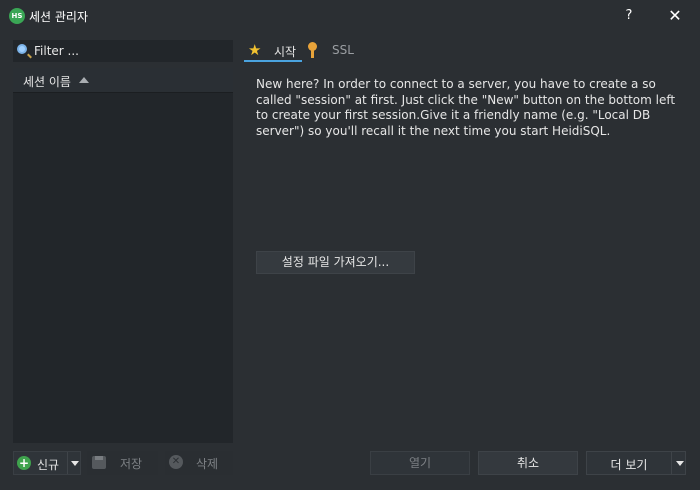 This screenshot has height=490, width=700. What do you see at coordinates (84, 80) in the screenshot?
I see `sort-ascending-icon` at bounding box center [84, 80].